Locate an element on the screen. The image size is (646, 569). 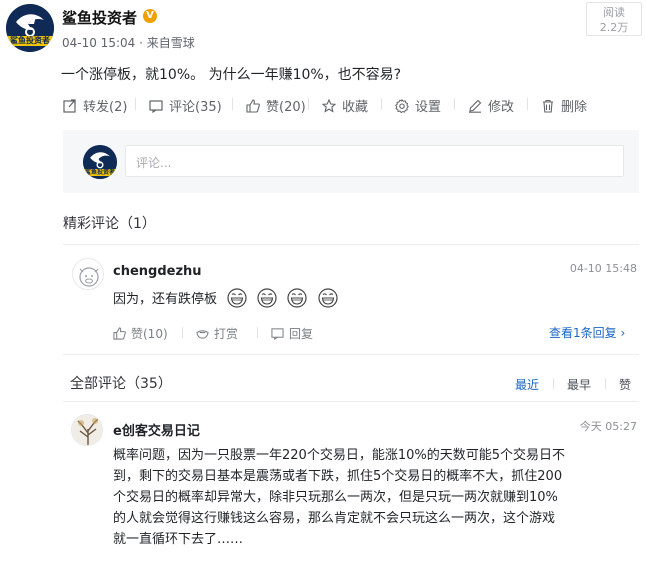
reward-label: 打赏 is located at coordinates (226, 334).